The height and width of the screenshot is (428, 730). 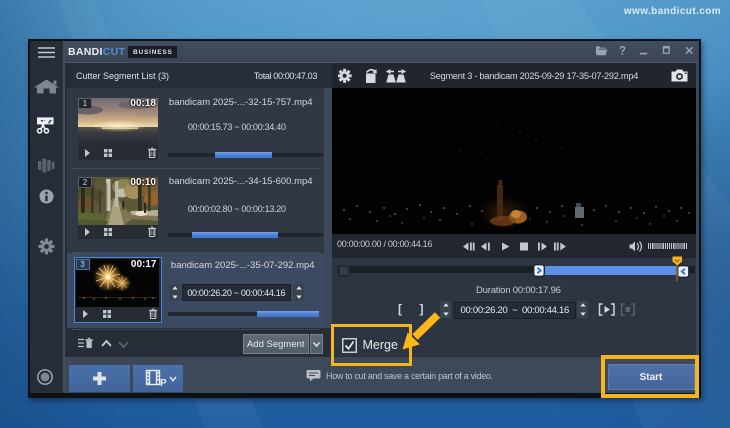 What do you see at coordinates (163, 383) in the screenshot?
I see `svg-text: P` at bounding box center [163, 383].